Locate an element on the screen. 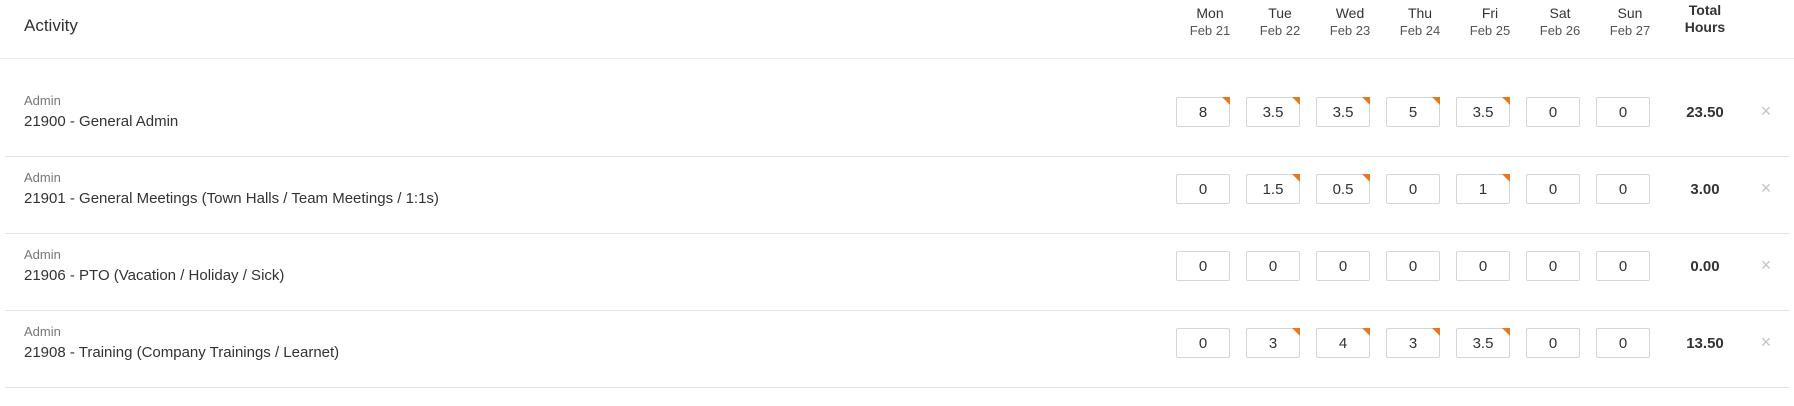 Image resolution: width=1794 pixels, height=406 pixels. day-date: Feb 27 is located at coordinates (1630, 30).